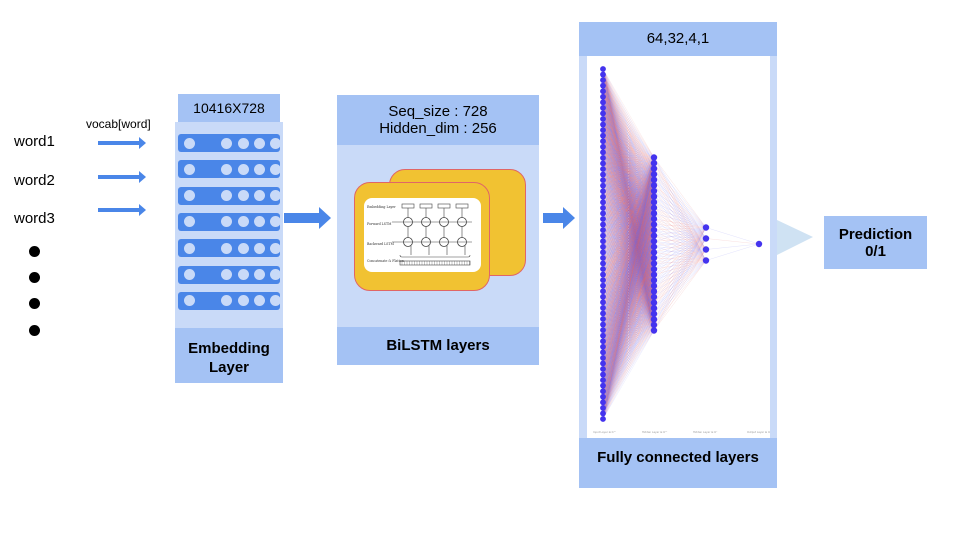  I want to click on fc-title: Fully connected layers, so click(678, 463).